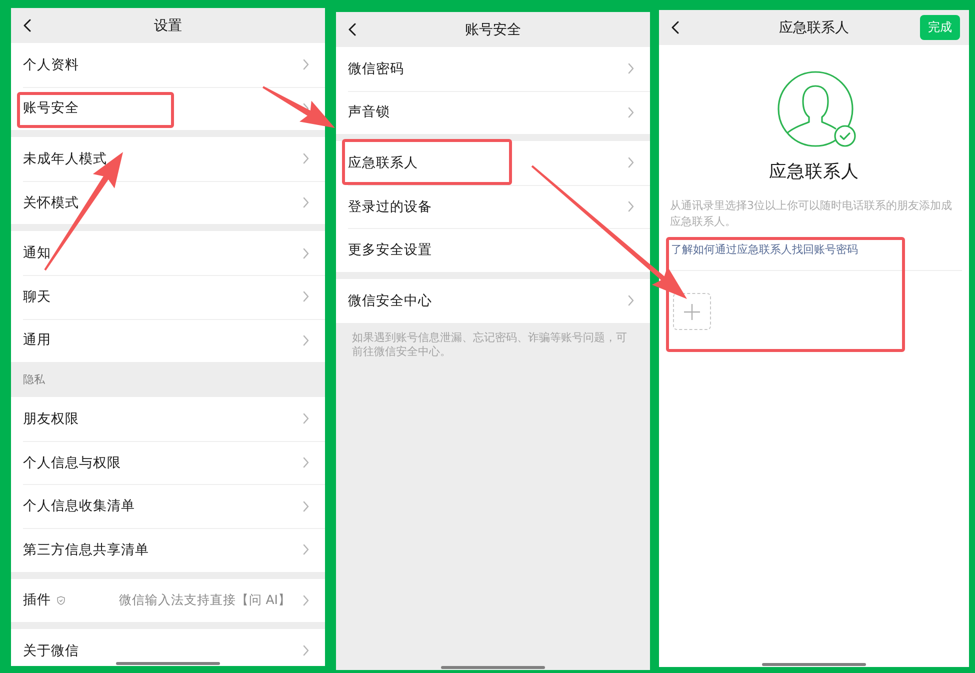  Describe the element at coordinates (34, 380) in the screenshot. I see `section-header: 隐私` at that location.